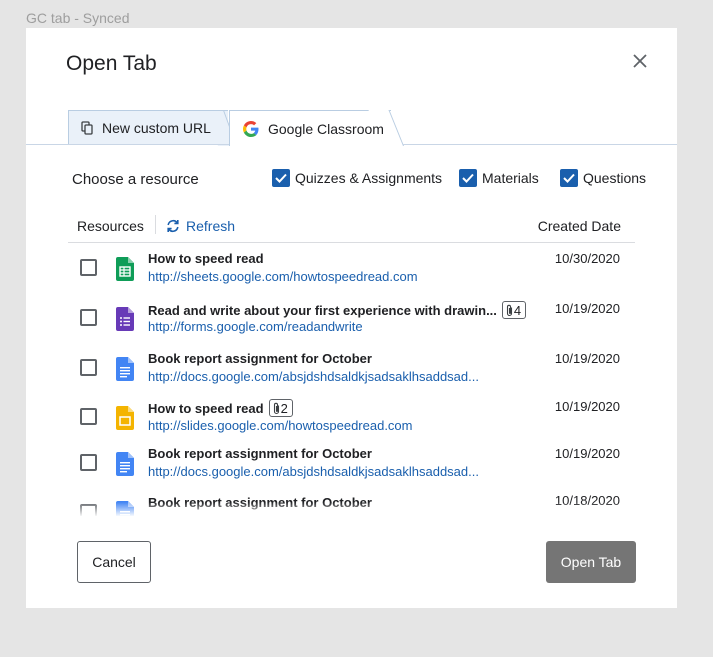  I want to click on attachment-badge: 4, so click(514, 310).